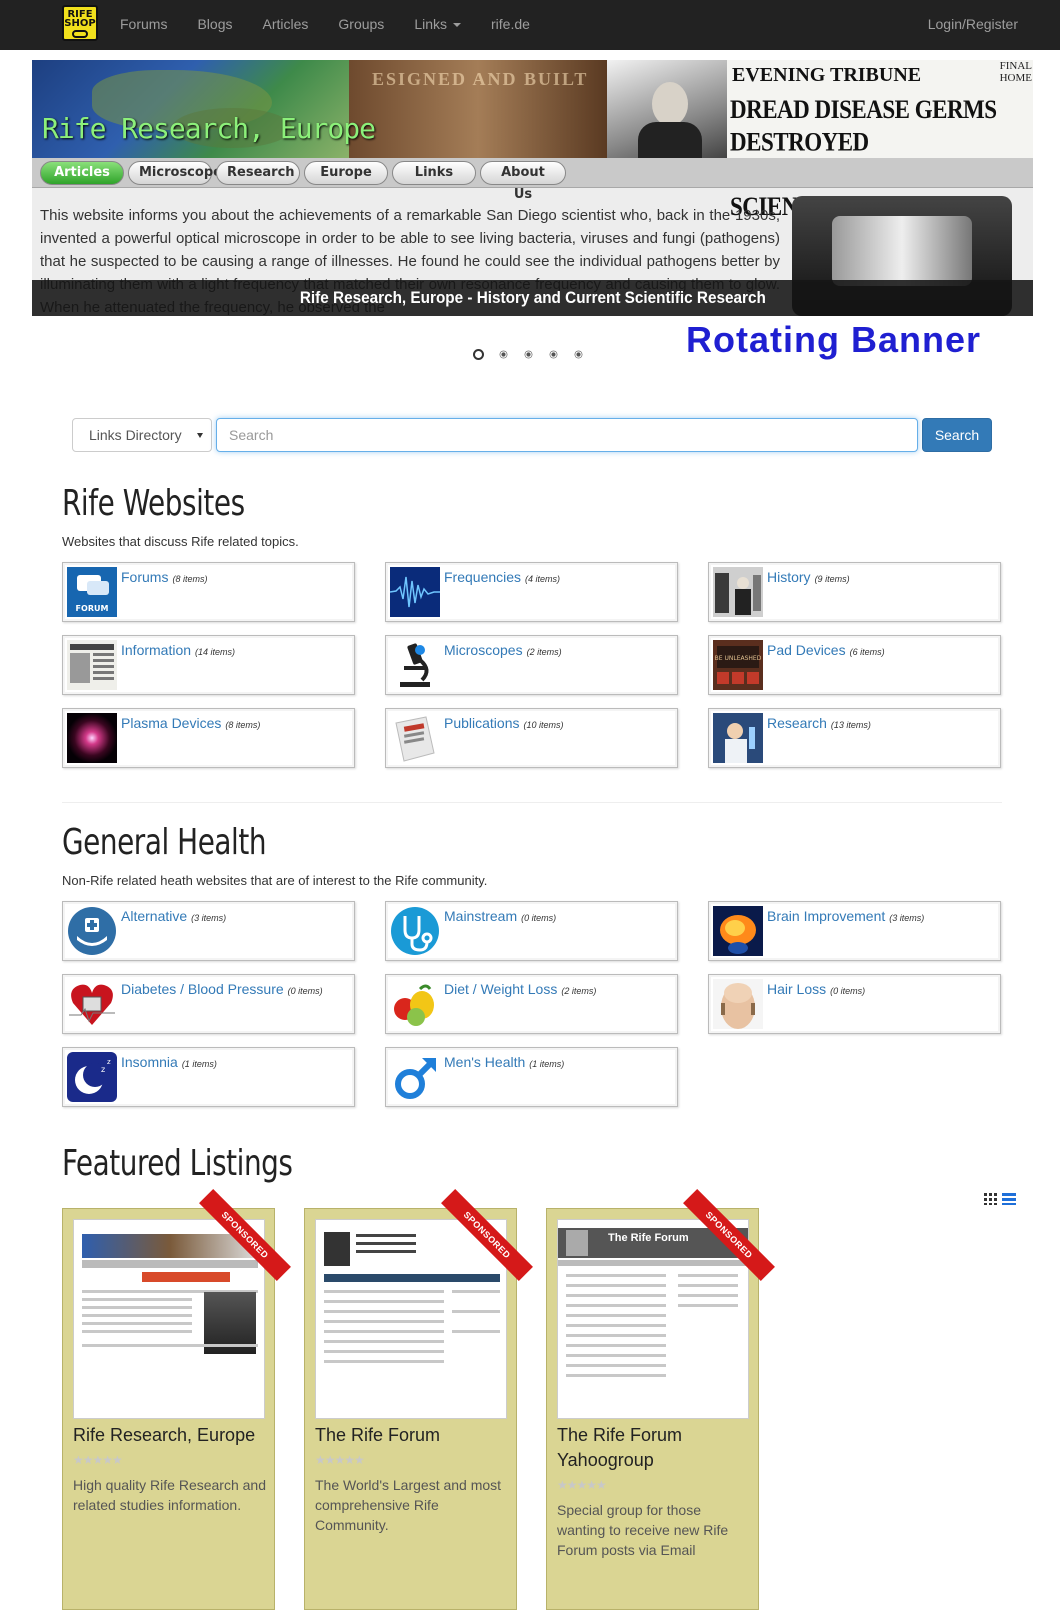 The width and height of the screenshot is (1060, 1624). I want to click on grid-view-icon, so click(991, 1199).